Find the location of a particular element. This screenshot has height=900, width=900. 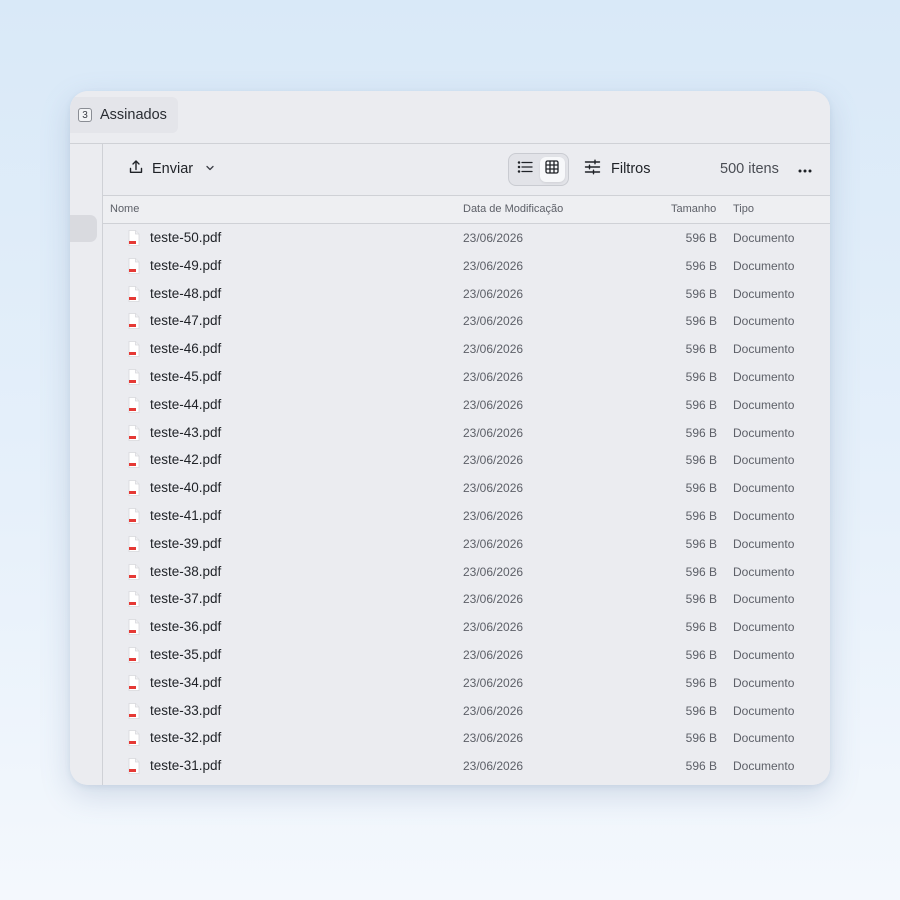

file-name: teste-39.pdf is located at coordinates (186, 543).